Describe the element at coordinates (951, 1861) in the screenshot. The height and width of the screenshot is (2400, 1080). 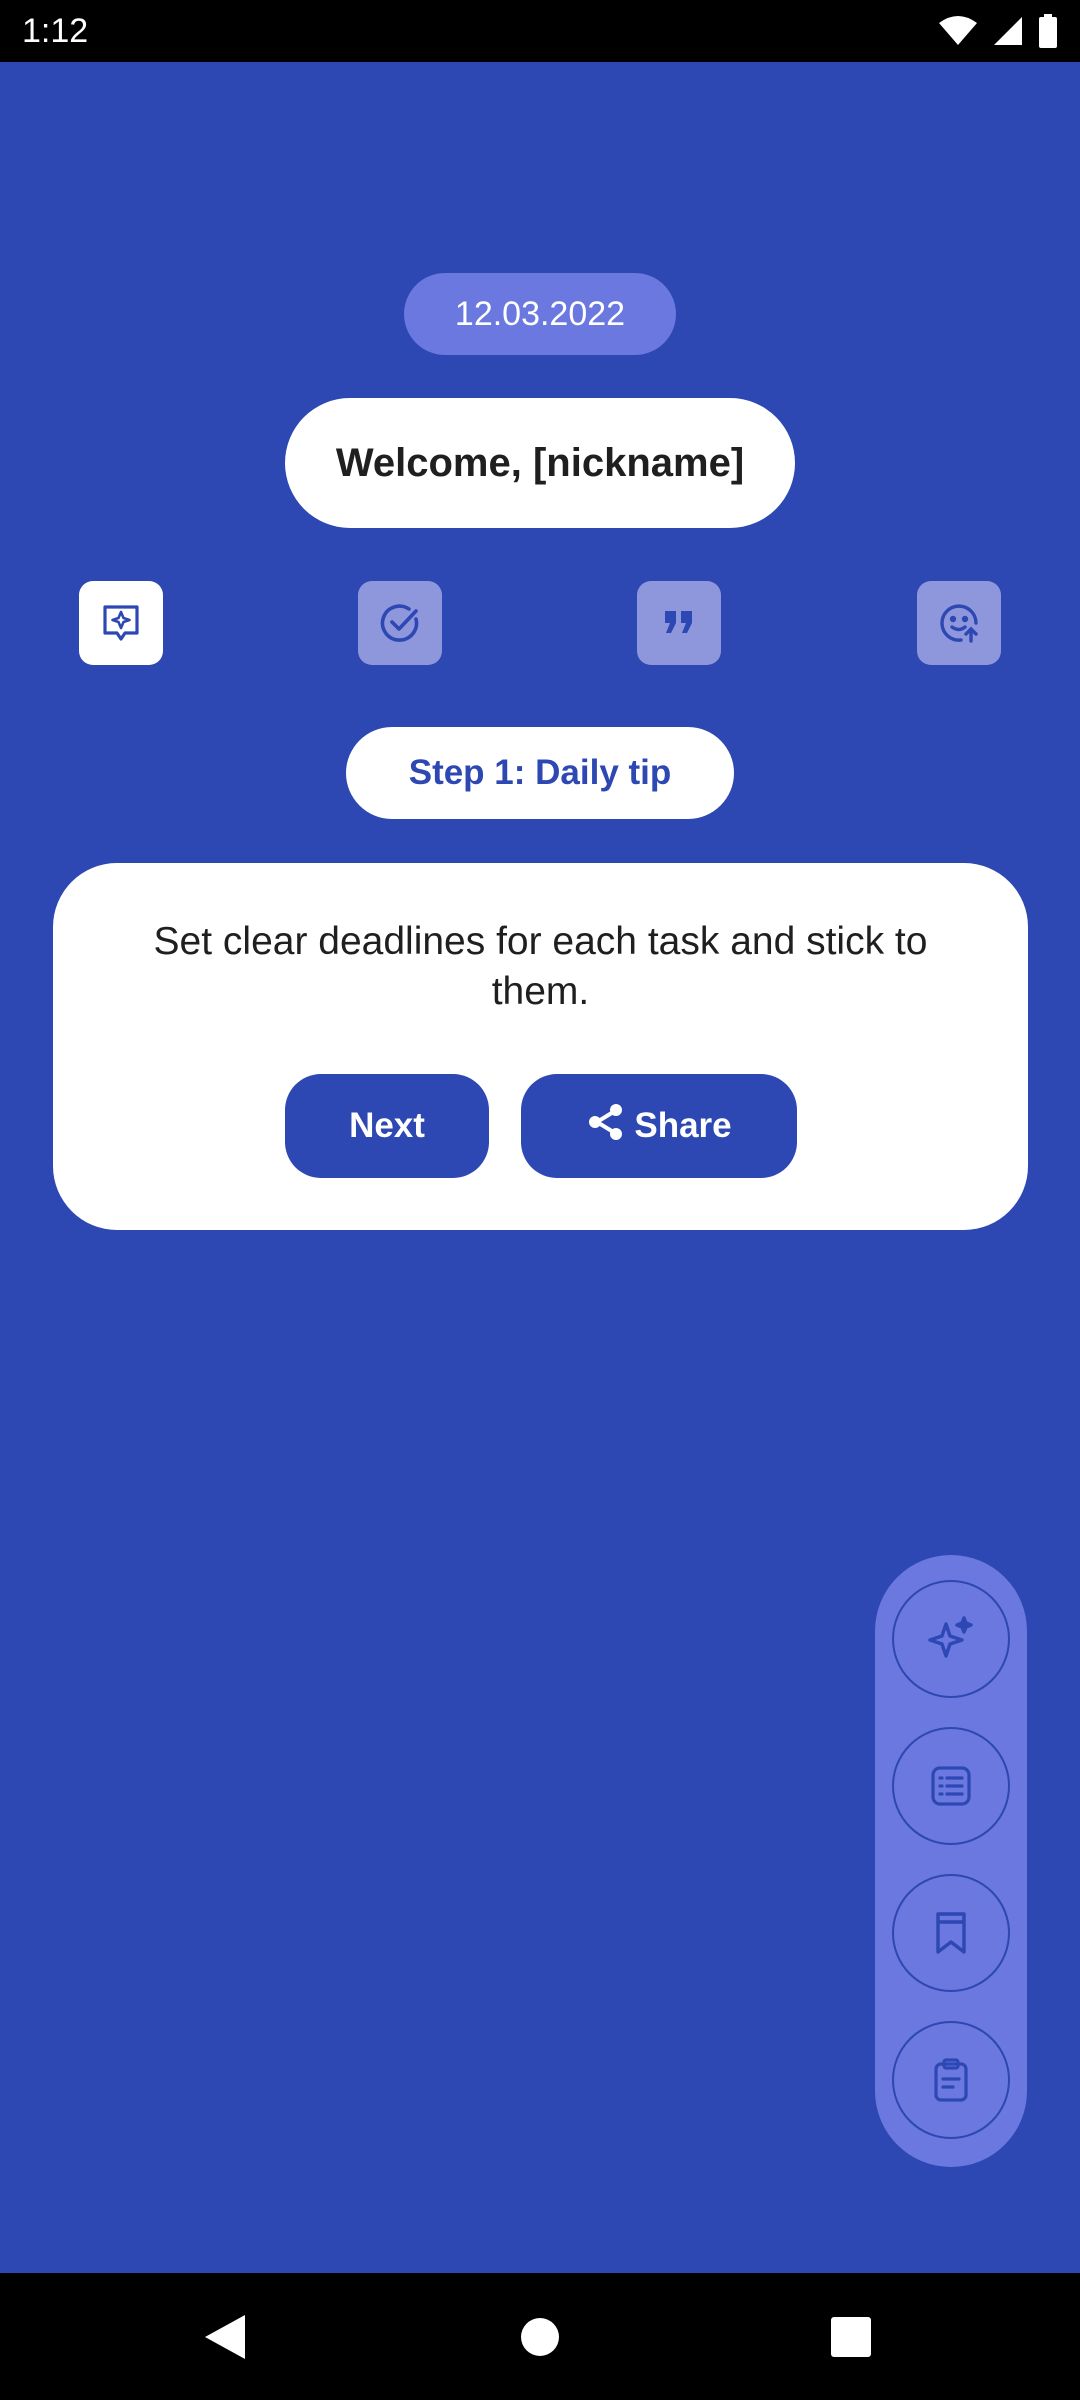
I see `side-dock` at that location.